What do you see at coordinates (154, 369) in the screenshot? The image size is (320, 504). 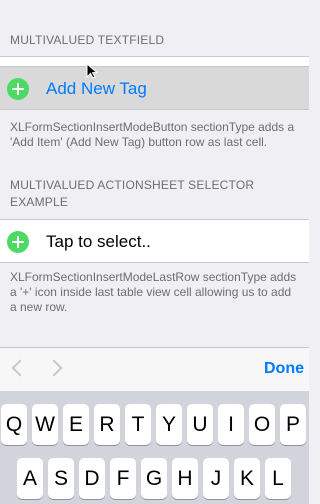 I see `keyboard-toolbar: Done` at bounding box center [154, 369].